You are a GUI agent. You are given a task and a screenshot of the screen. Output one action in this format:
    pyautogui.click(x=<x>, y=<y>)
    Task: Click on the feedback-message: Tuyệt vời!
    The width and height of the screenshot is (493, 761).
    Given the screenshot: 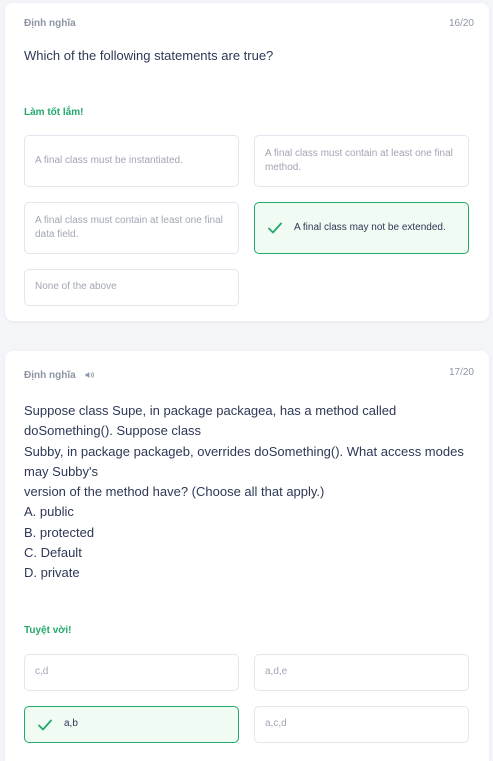 What is the action you would take?
    pyautogui.click(x=48, y=630)
    